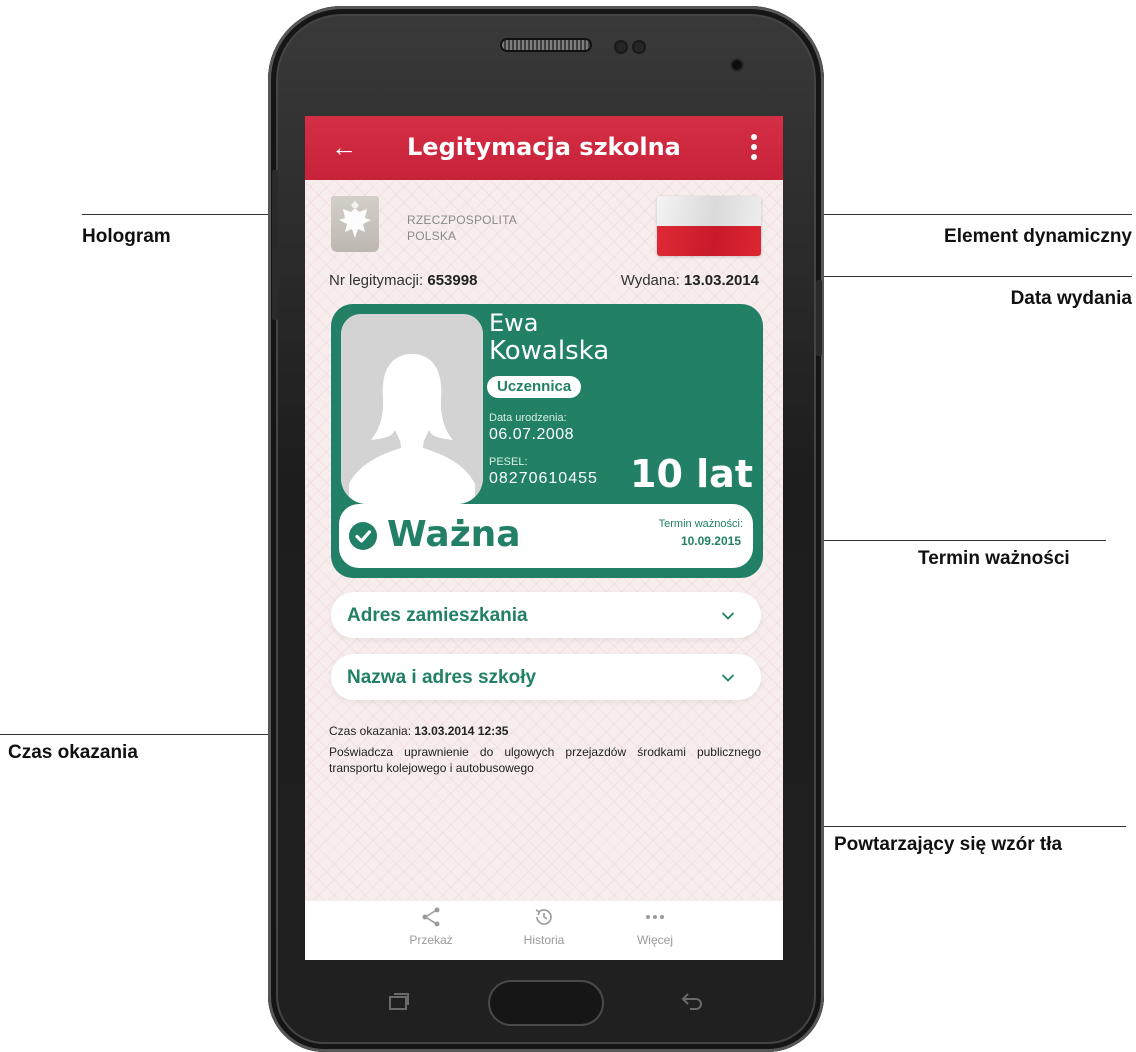  I want to click on share-icon, so click(431, 918).